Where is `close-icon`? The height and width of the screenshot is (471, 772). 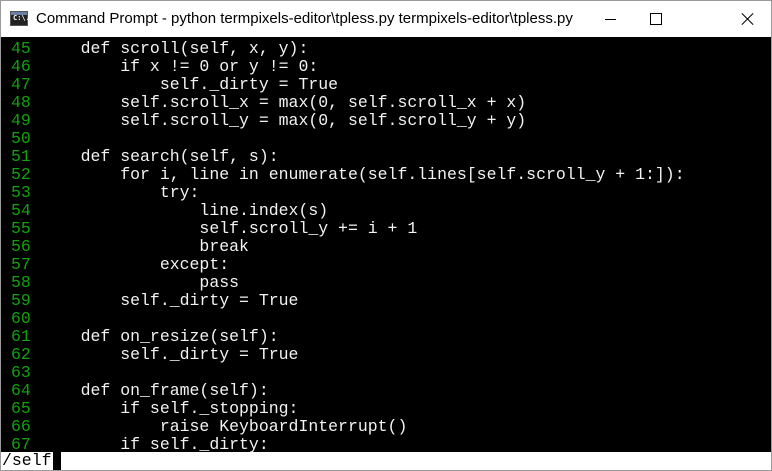 close-icon is located at coordinates (748, 19).